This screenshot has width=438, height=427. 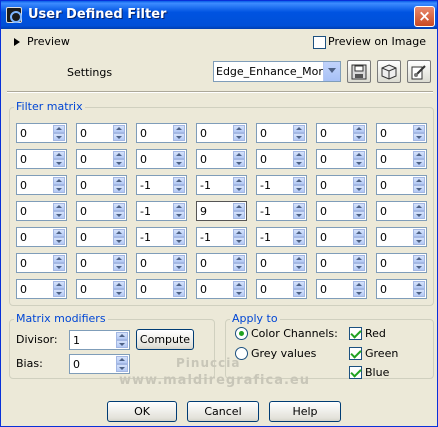 I want to click on chevron-down-icon, so click(x=331, y=71).